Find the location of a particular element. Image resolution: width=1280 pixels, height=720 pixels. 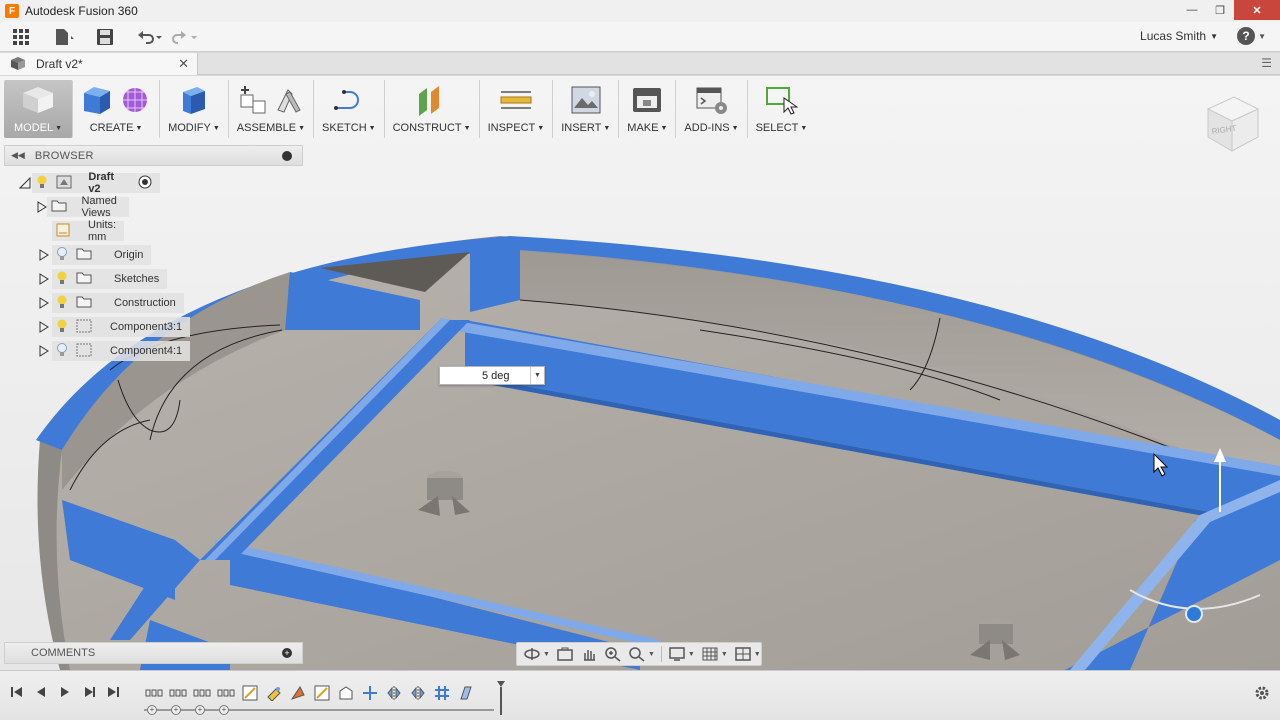

close-tab-icon: ✕ is located at coordinates (183, 64).